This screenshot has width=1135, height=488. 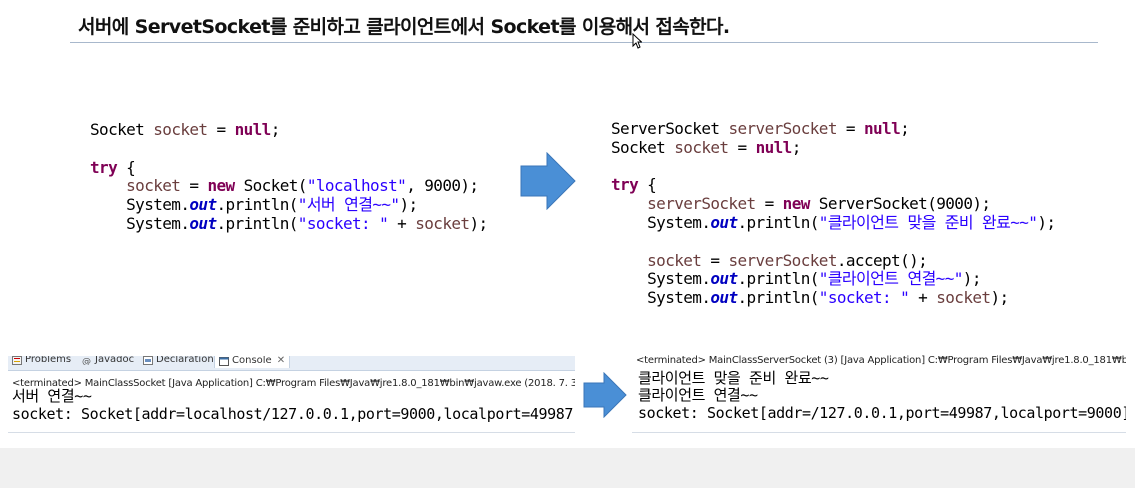 I want to click on title-divider, so click(x=584, y=42).